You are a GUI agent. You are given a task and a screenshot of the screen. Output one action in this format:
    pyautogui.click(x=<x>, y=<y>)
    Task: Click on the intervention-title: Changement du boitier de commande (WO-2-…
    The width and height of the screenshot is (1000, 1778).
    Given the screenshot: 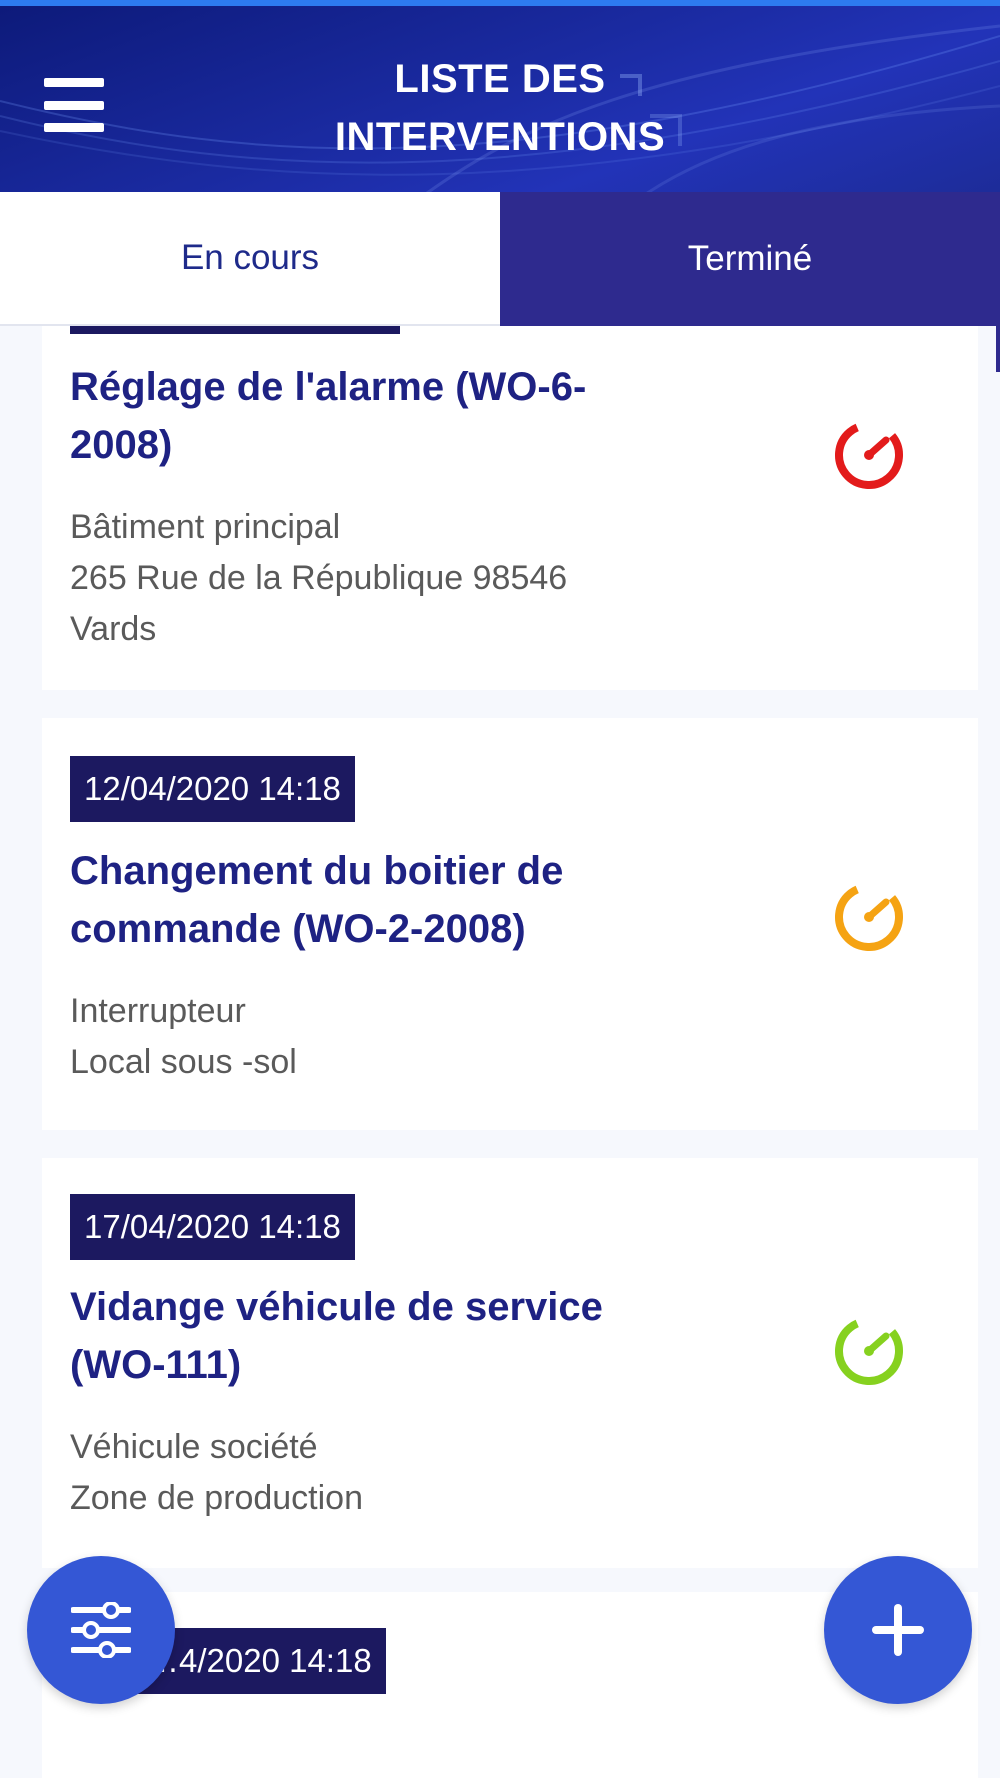 What is the action you would take?
    pyautogui.click(x=390, y=900)
    